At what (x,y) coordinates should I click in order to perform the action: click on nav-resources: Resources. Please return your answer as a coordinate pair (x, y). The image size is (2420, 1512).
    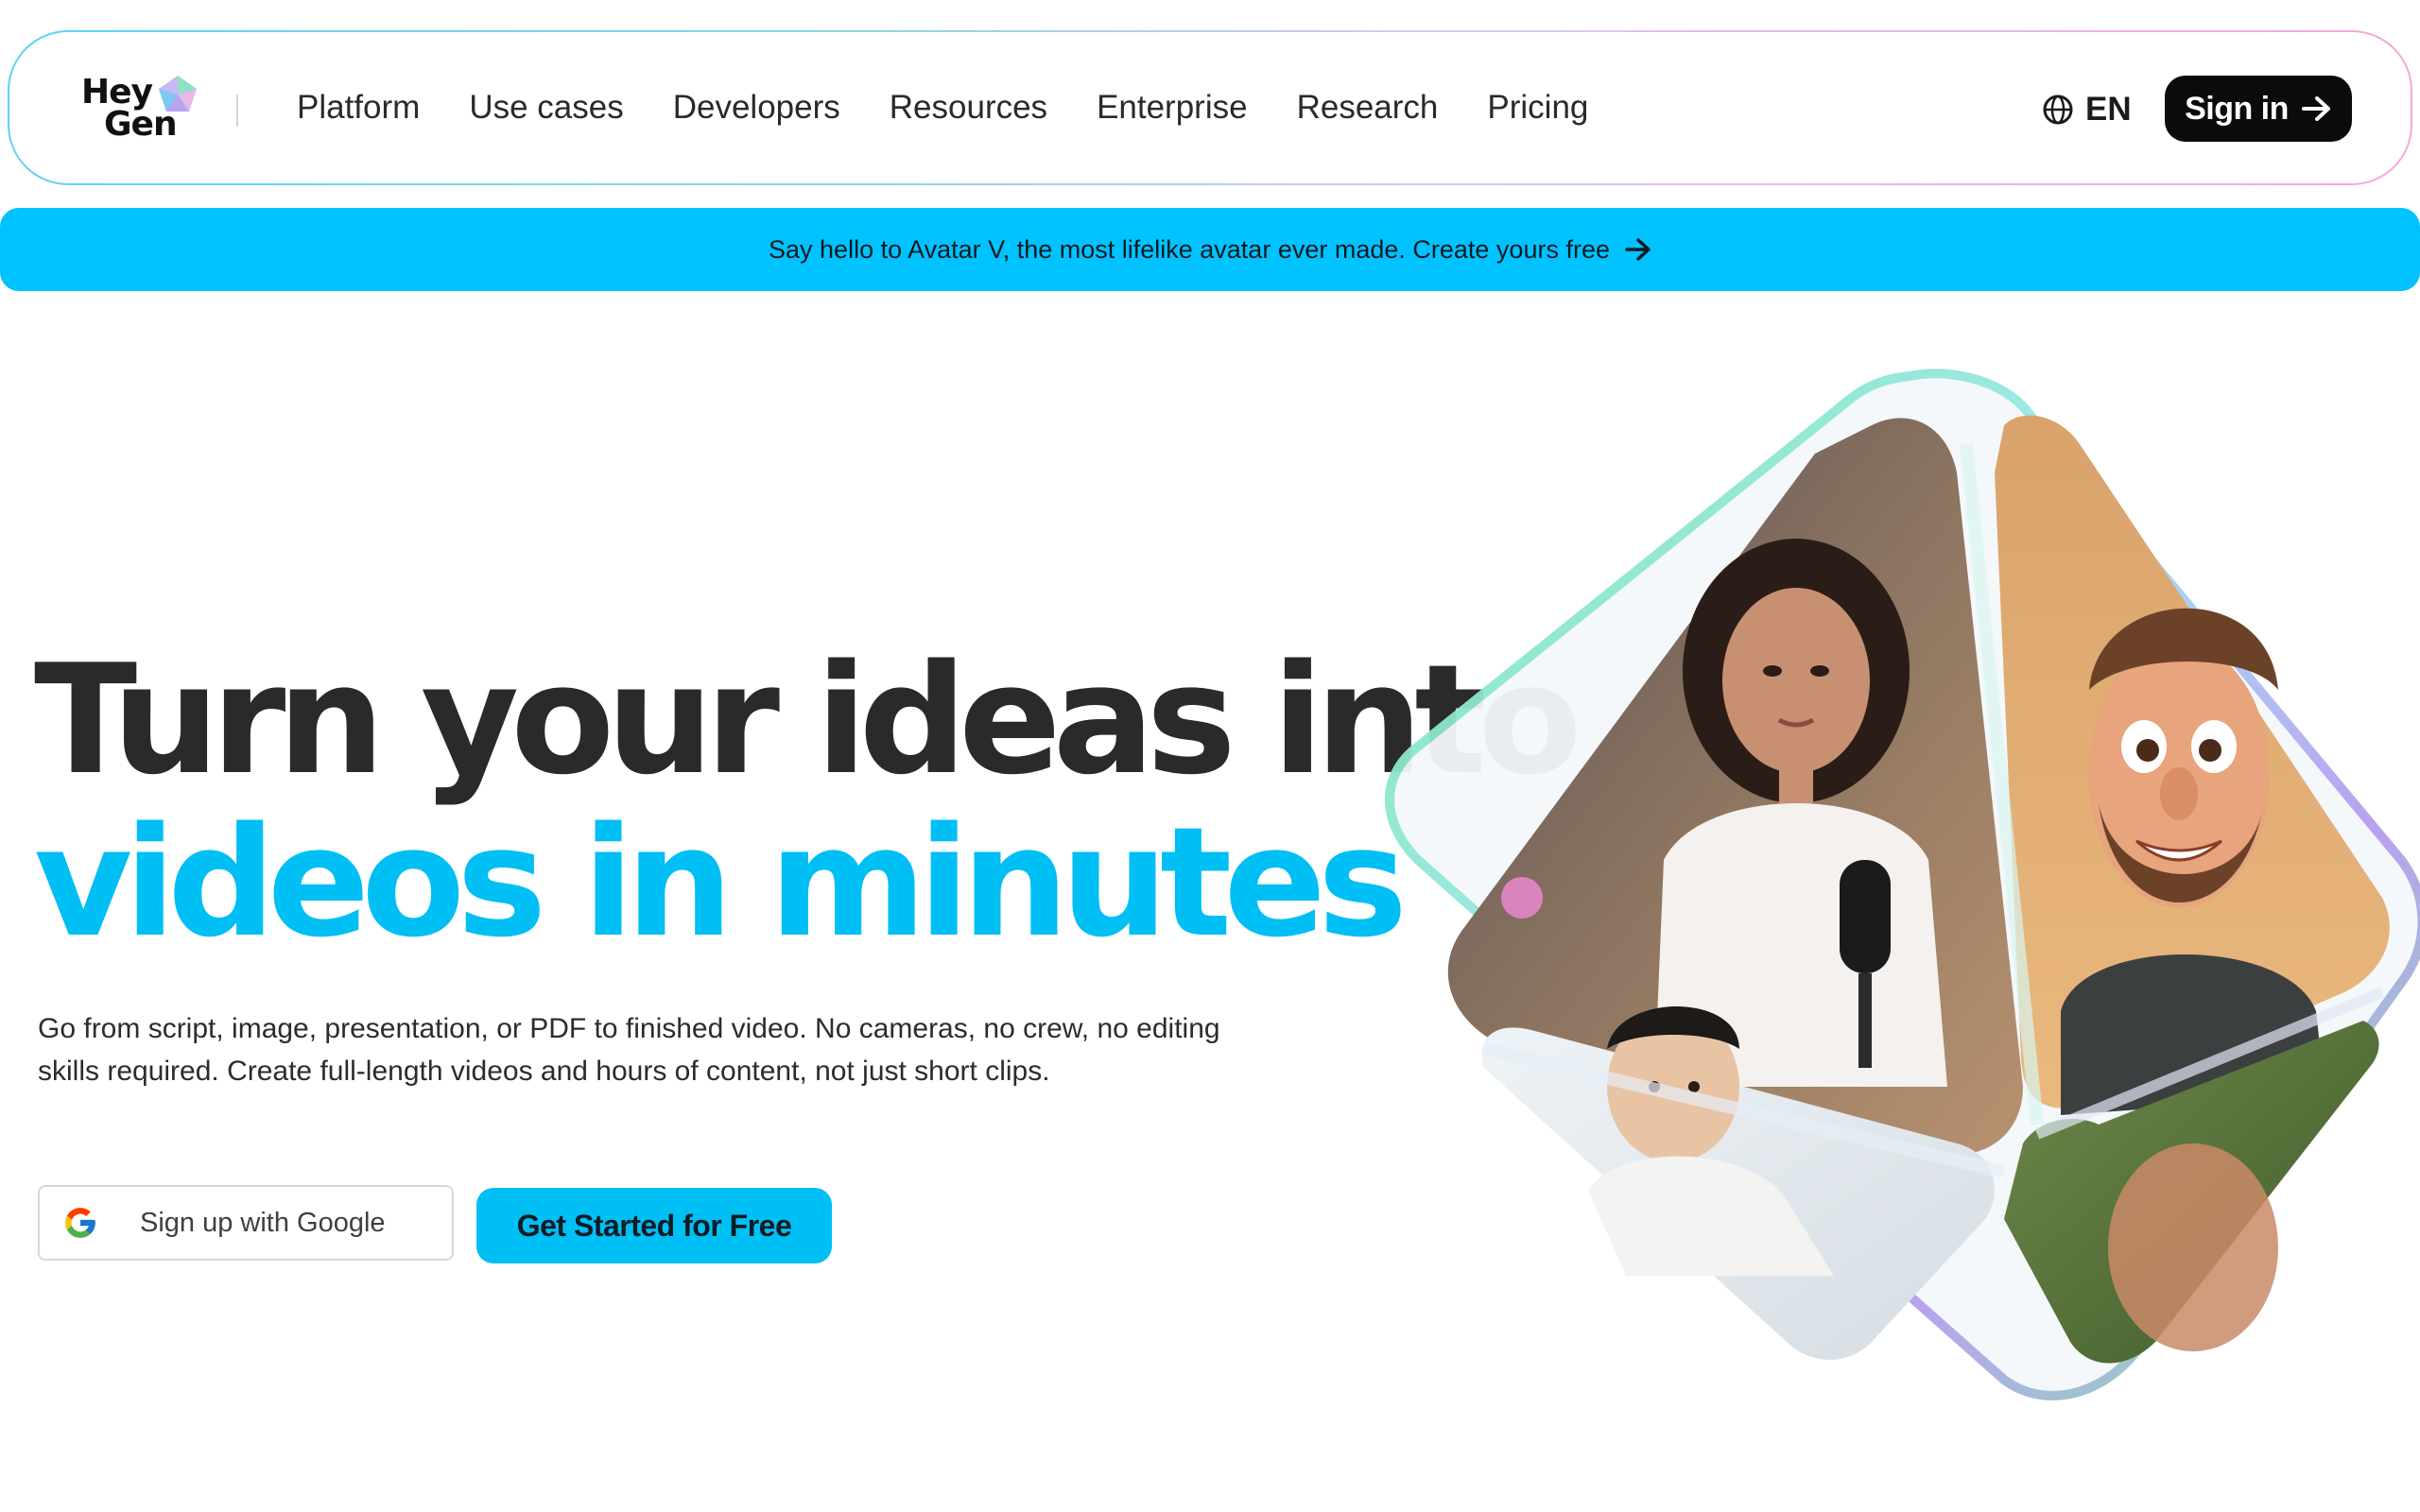
    Looking at the image, I should click on (969, 108).